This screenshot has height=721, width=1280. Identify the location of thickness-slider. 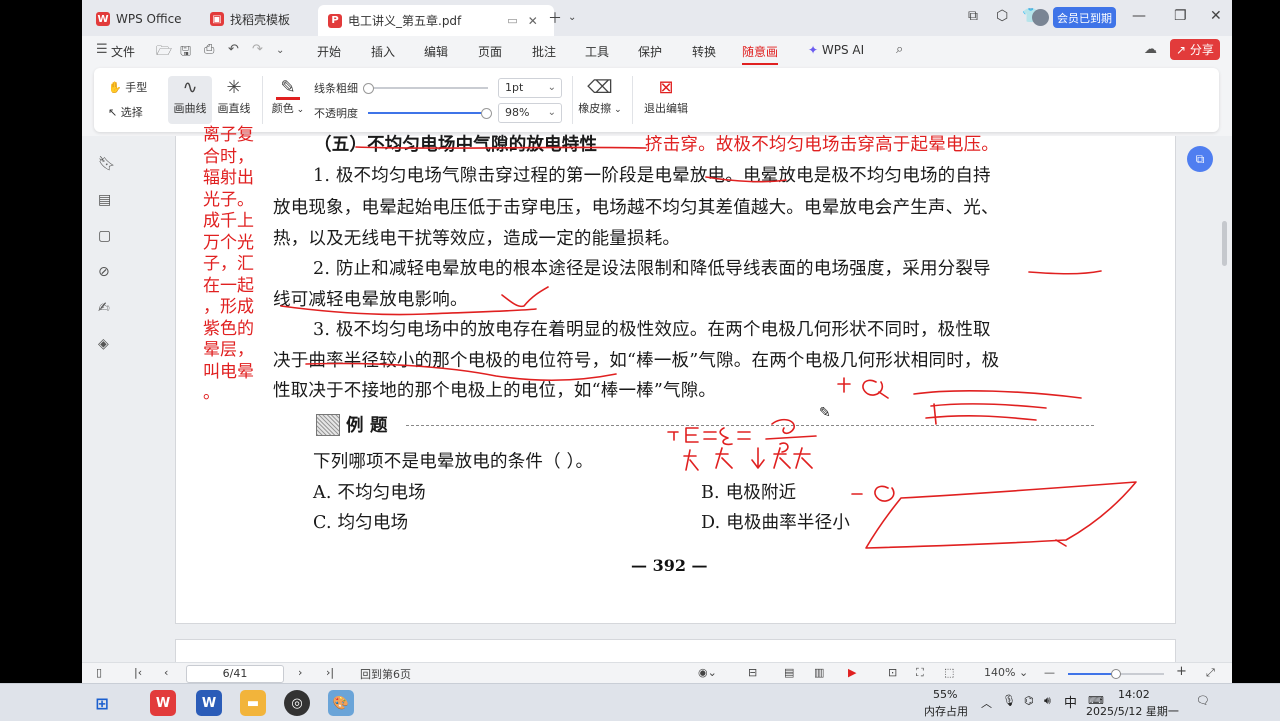
(425, 88).